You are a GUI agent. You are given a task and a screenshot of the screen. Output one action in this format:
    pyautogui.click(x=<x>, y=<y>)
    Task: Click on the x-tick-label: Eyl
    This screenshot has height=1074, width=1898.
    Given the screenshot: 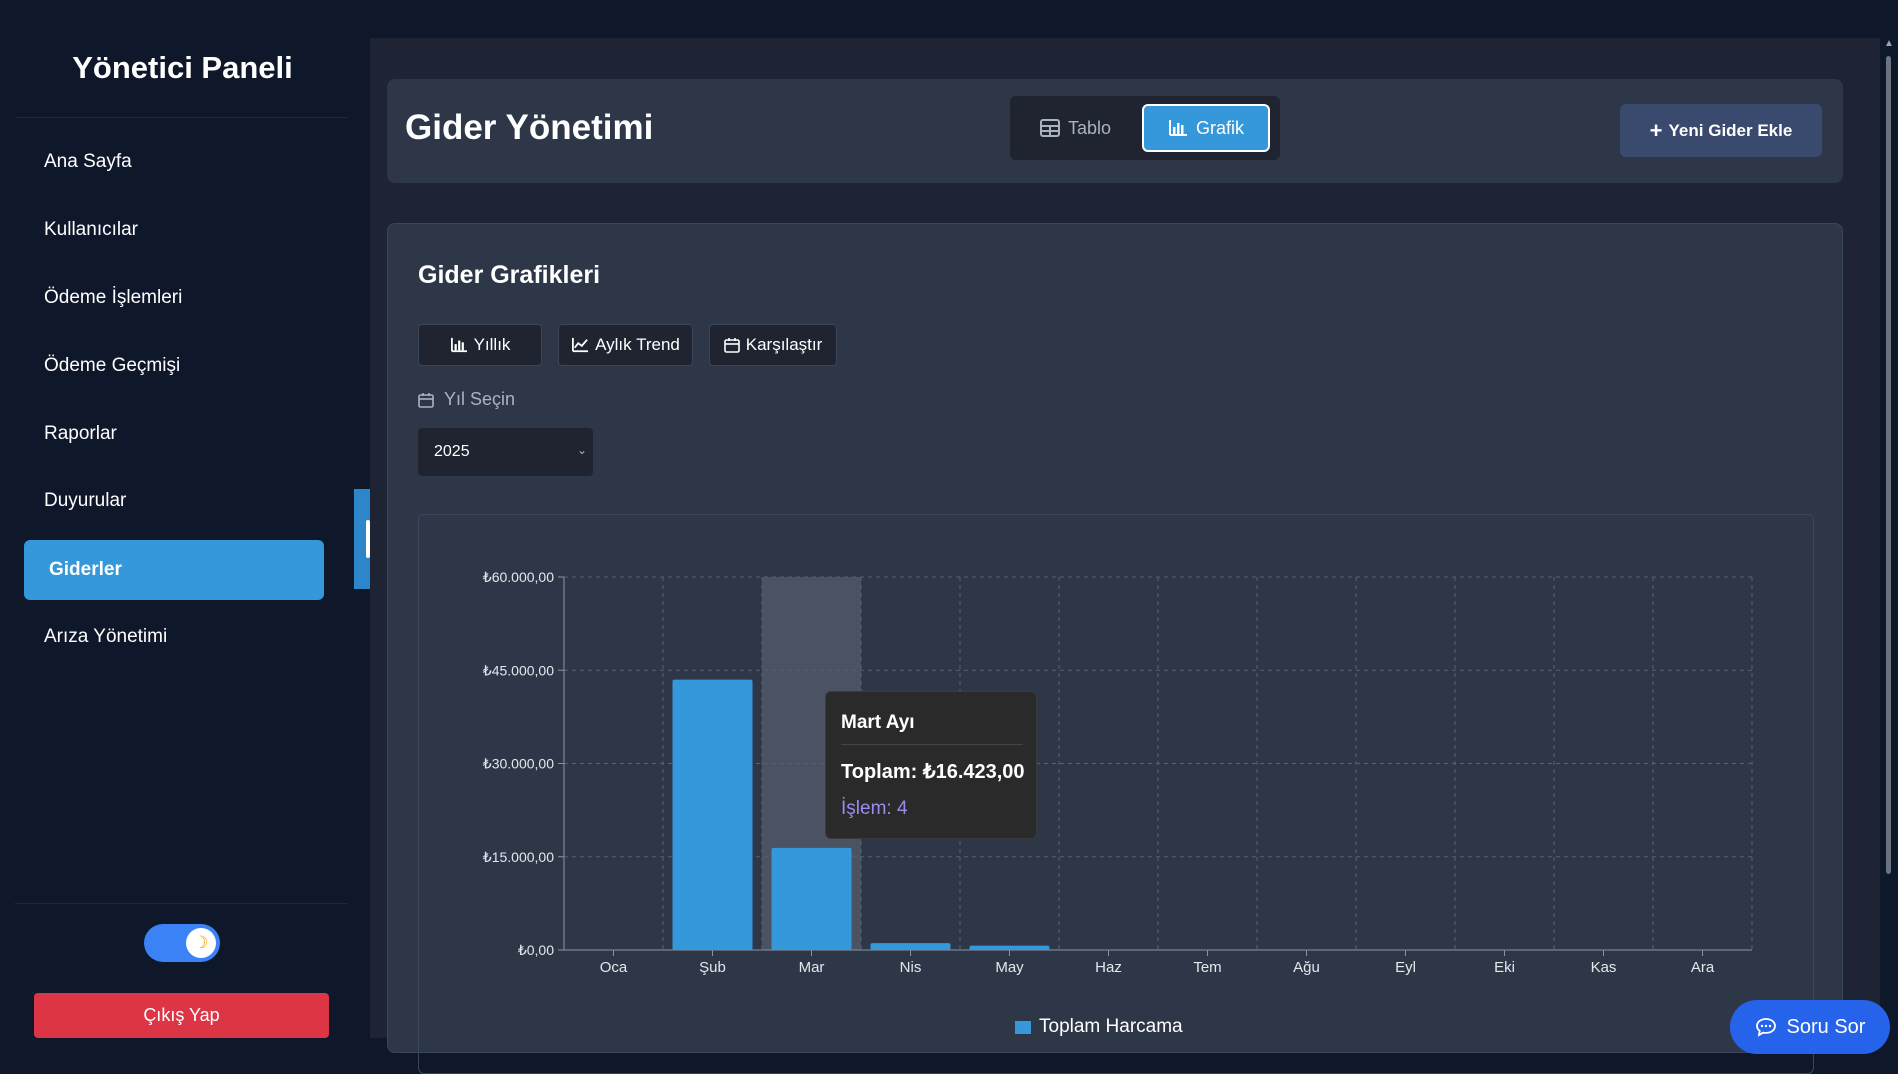 What is the action you would take?
    pyautogui.click(x=1405, y=967)
    